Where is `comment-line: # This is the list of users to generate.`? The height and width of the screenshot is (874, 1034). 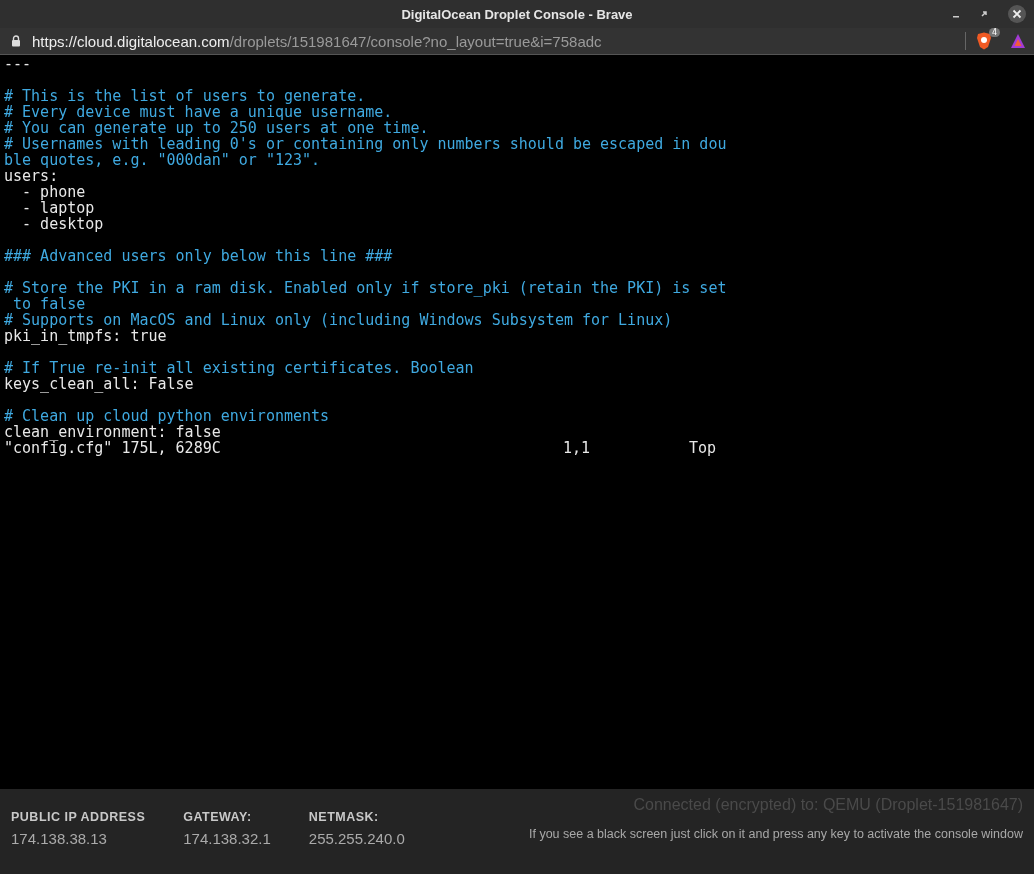
comment-line: # This is the list of users to generate. is located at coordinates (185, 96).